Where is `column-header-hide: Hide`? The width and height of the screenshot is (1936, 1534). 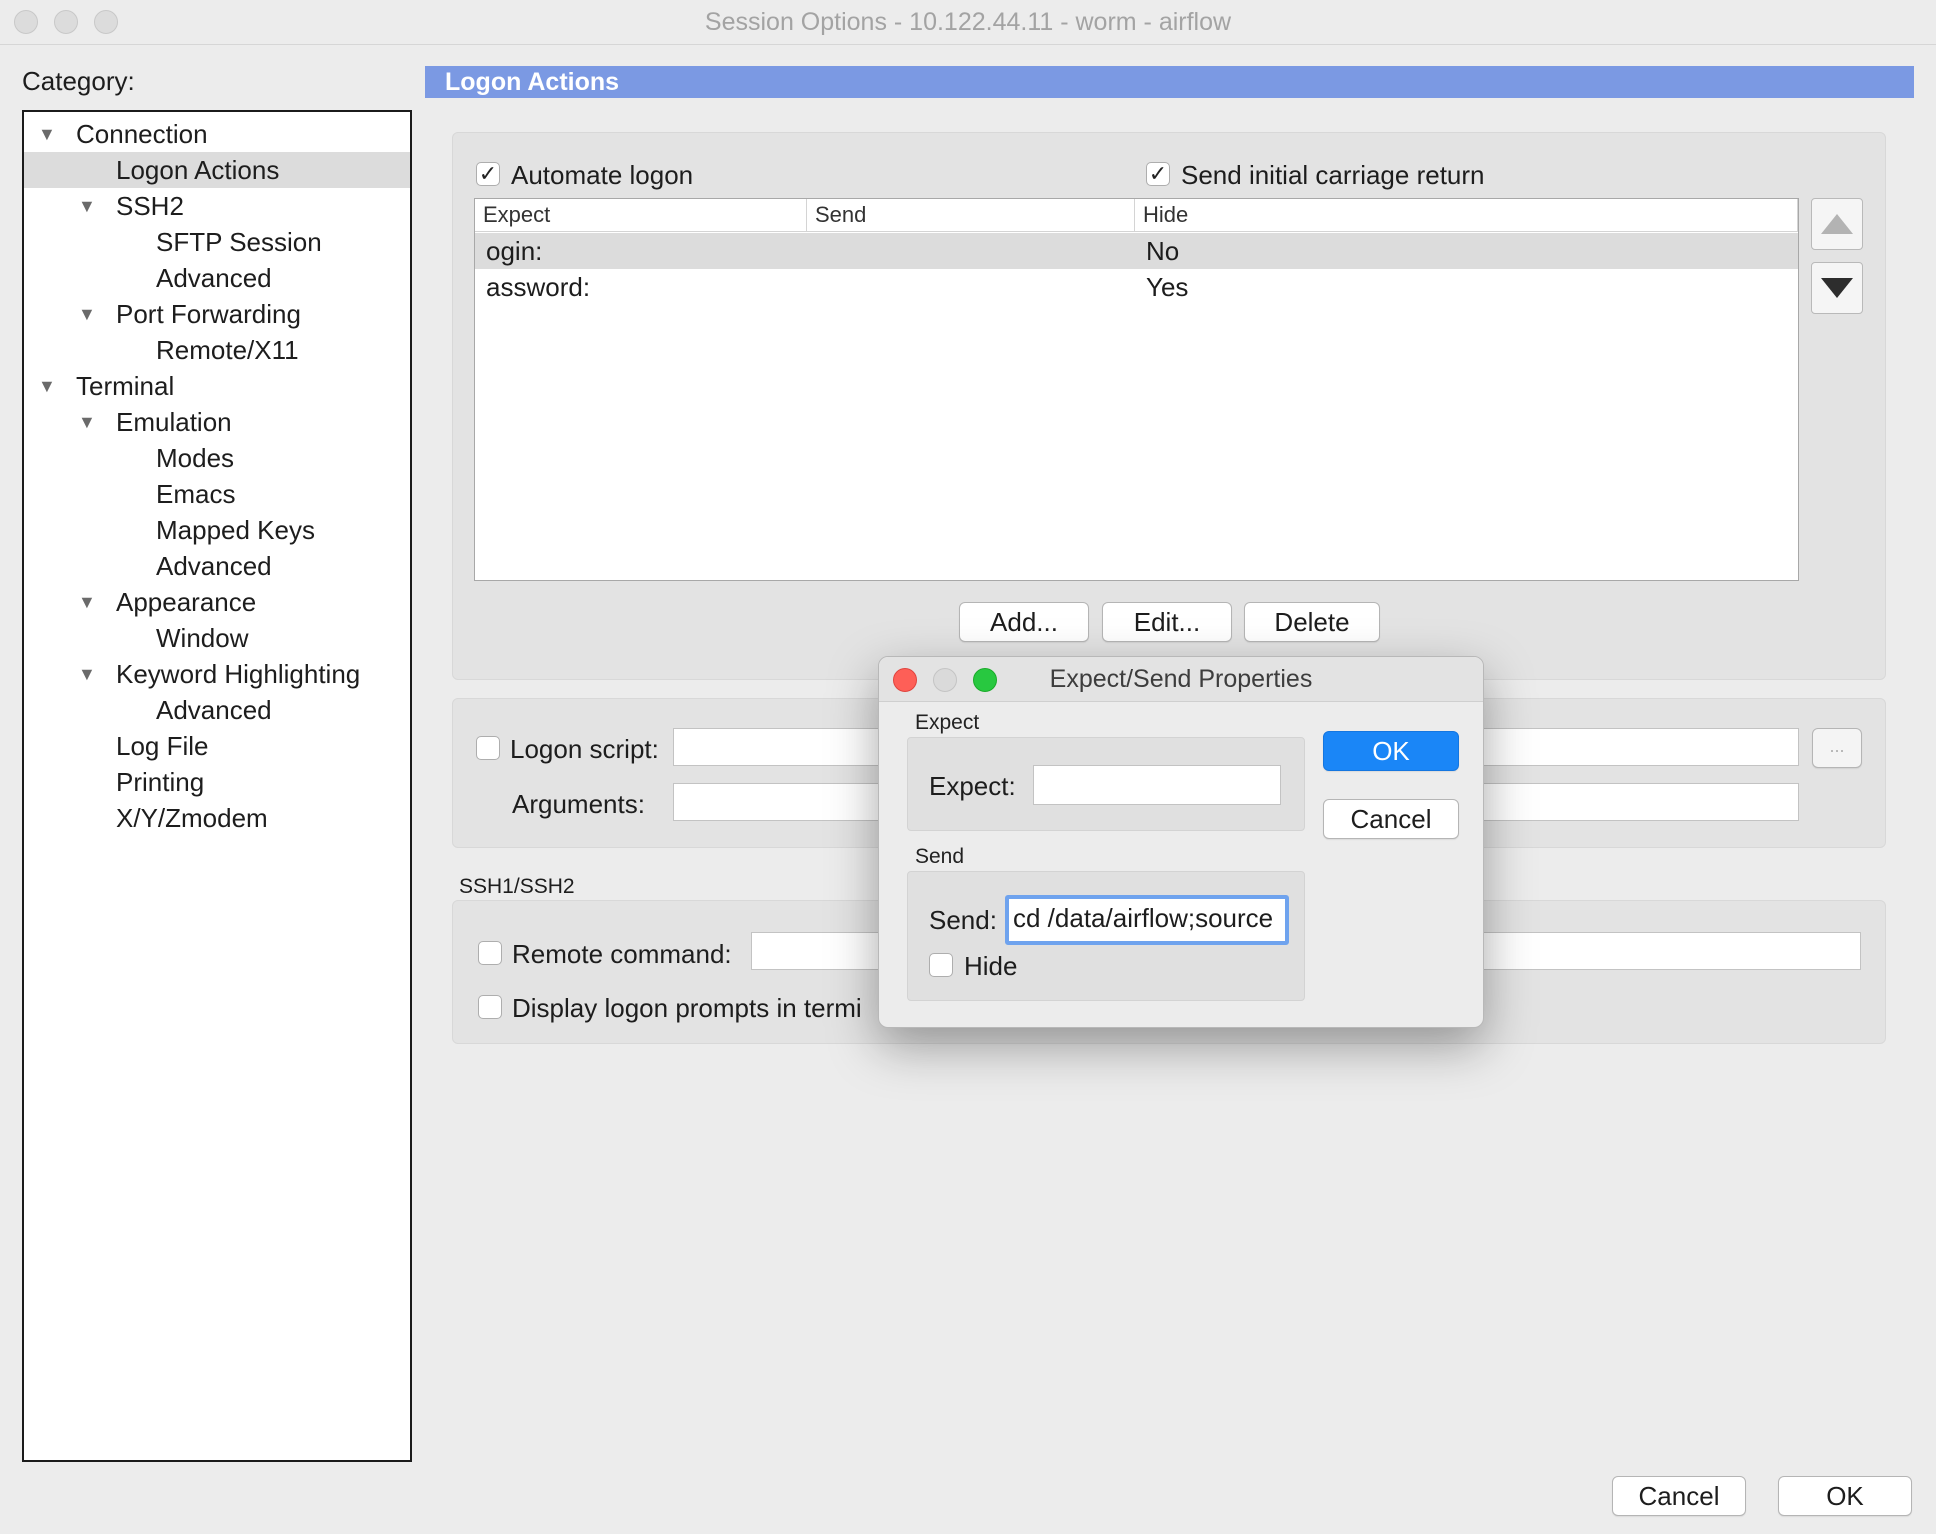 column-header-hide: Hide is located at coordinates (1466, 215).